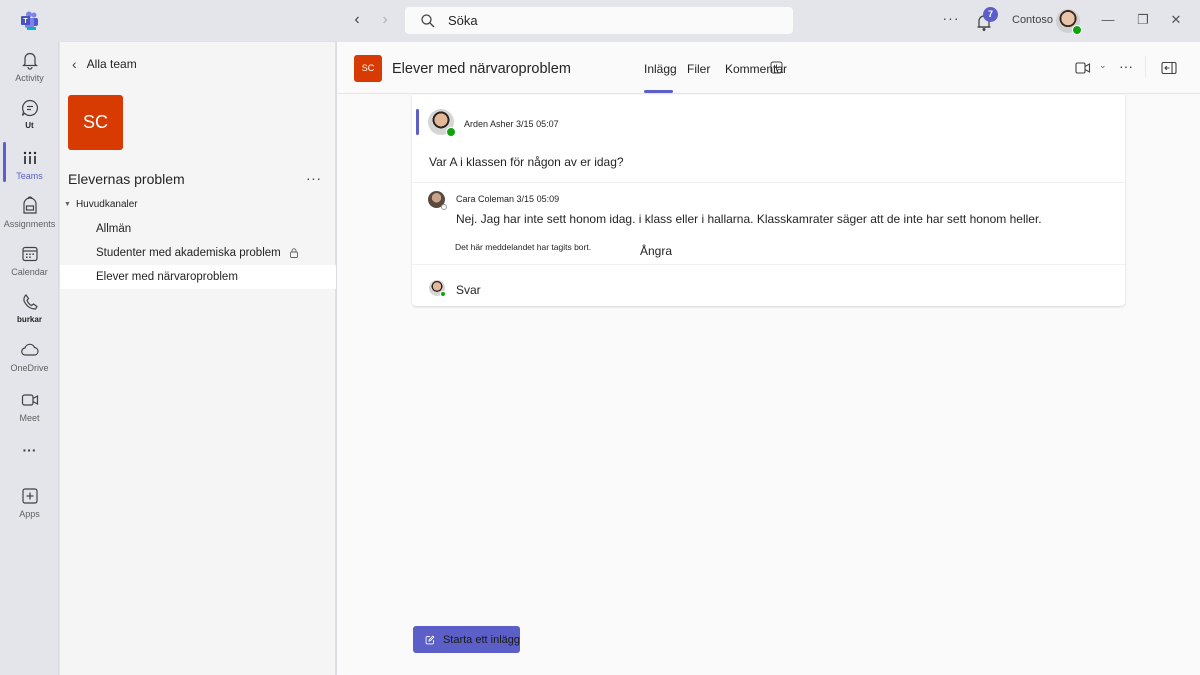  What do you see at coordinates (114, 229) in the screenshot?
I see `channel-name: Allmän` at bounding box center [114, 229].